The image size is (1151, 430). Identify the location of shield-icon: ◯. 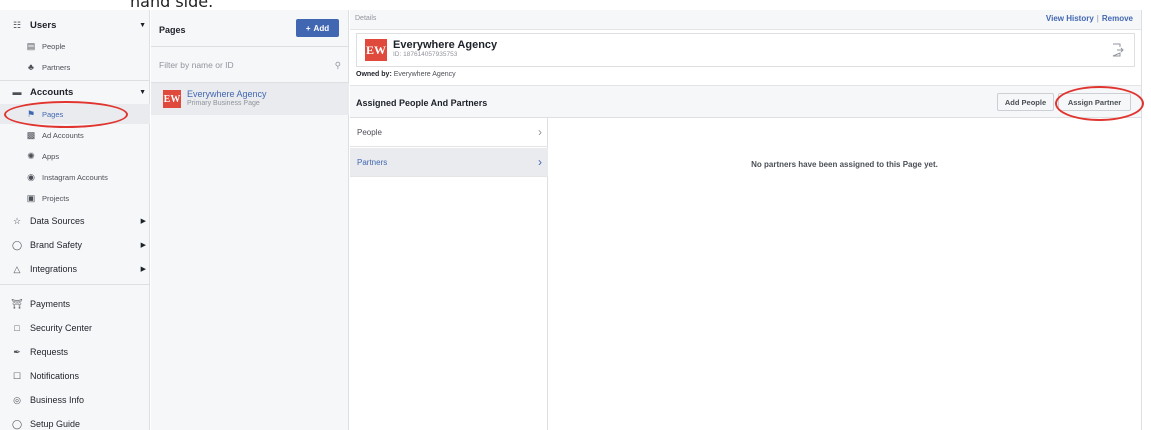
(17, 244).